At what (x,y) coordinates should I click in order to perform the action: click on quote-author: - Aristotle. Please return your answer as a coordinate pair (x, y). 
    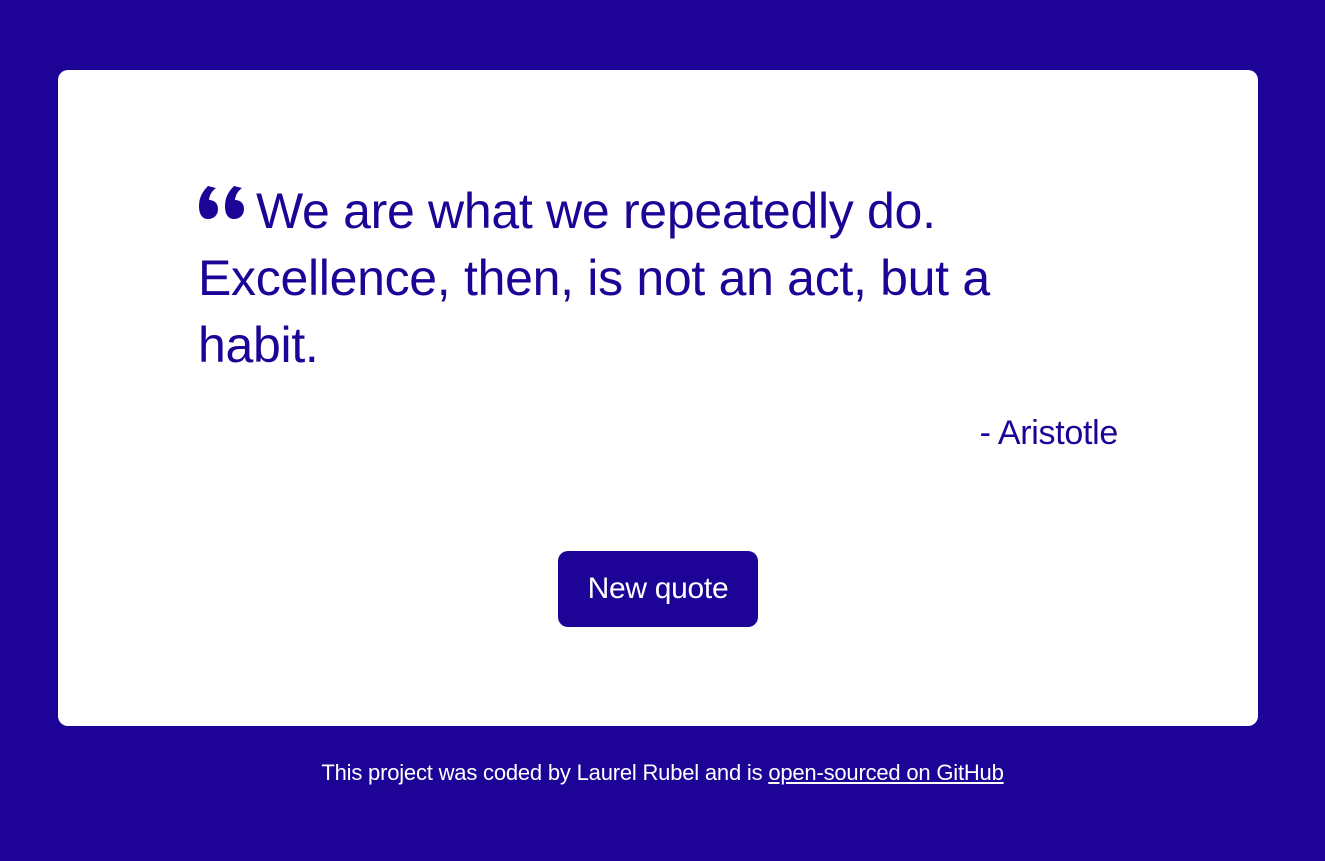
    Looking at the image, I should click on (1049, 433).